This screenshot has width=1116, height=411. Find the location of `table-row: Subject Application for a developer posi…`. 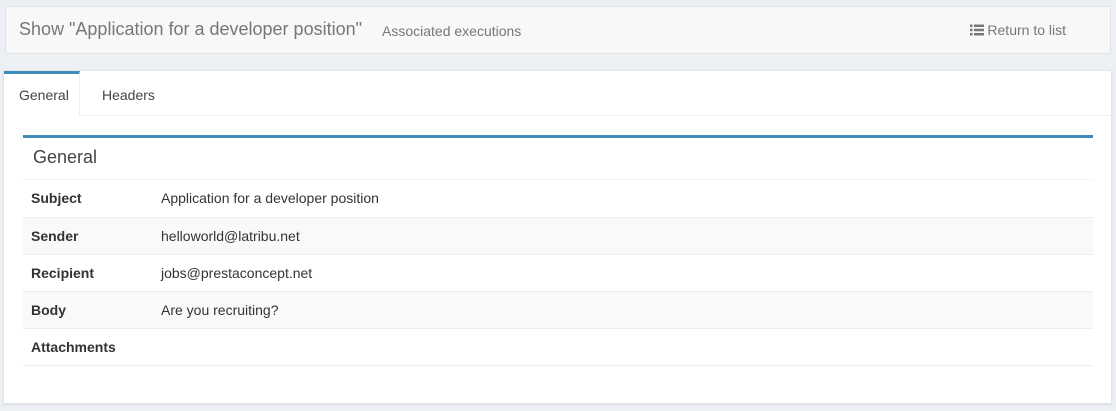

table-row: Subject Application for a developer posi… is located at coordinates (558, 199).